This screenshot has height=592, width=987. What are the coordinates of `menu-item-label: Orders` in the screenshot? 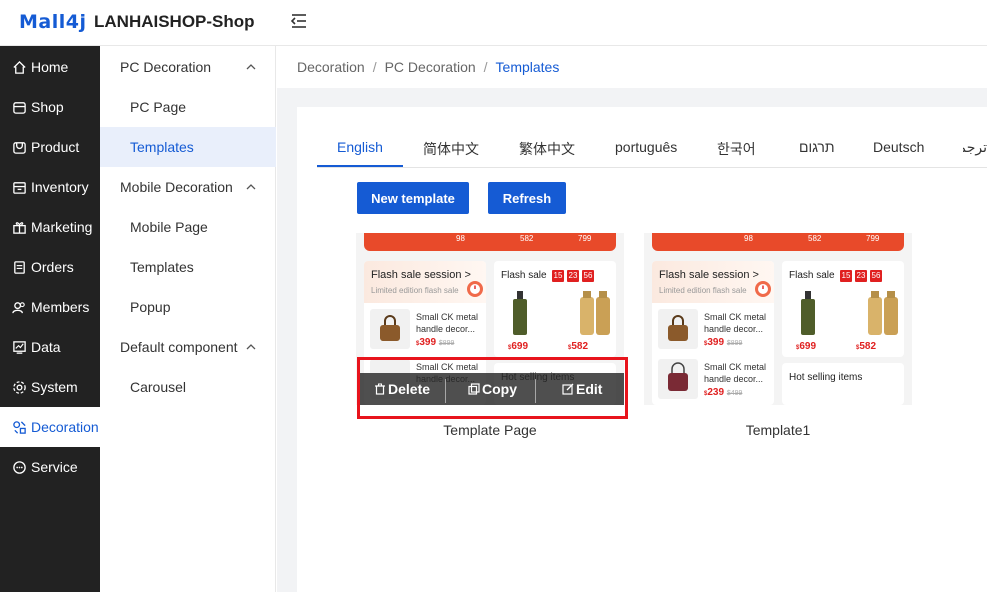 It's located at (52, 267).